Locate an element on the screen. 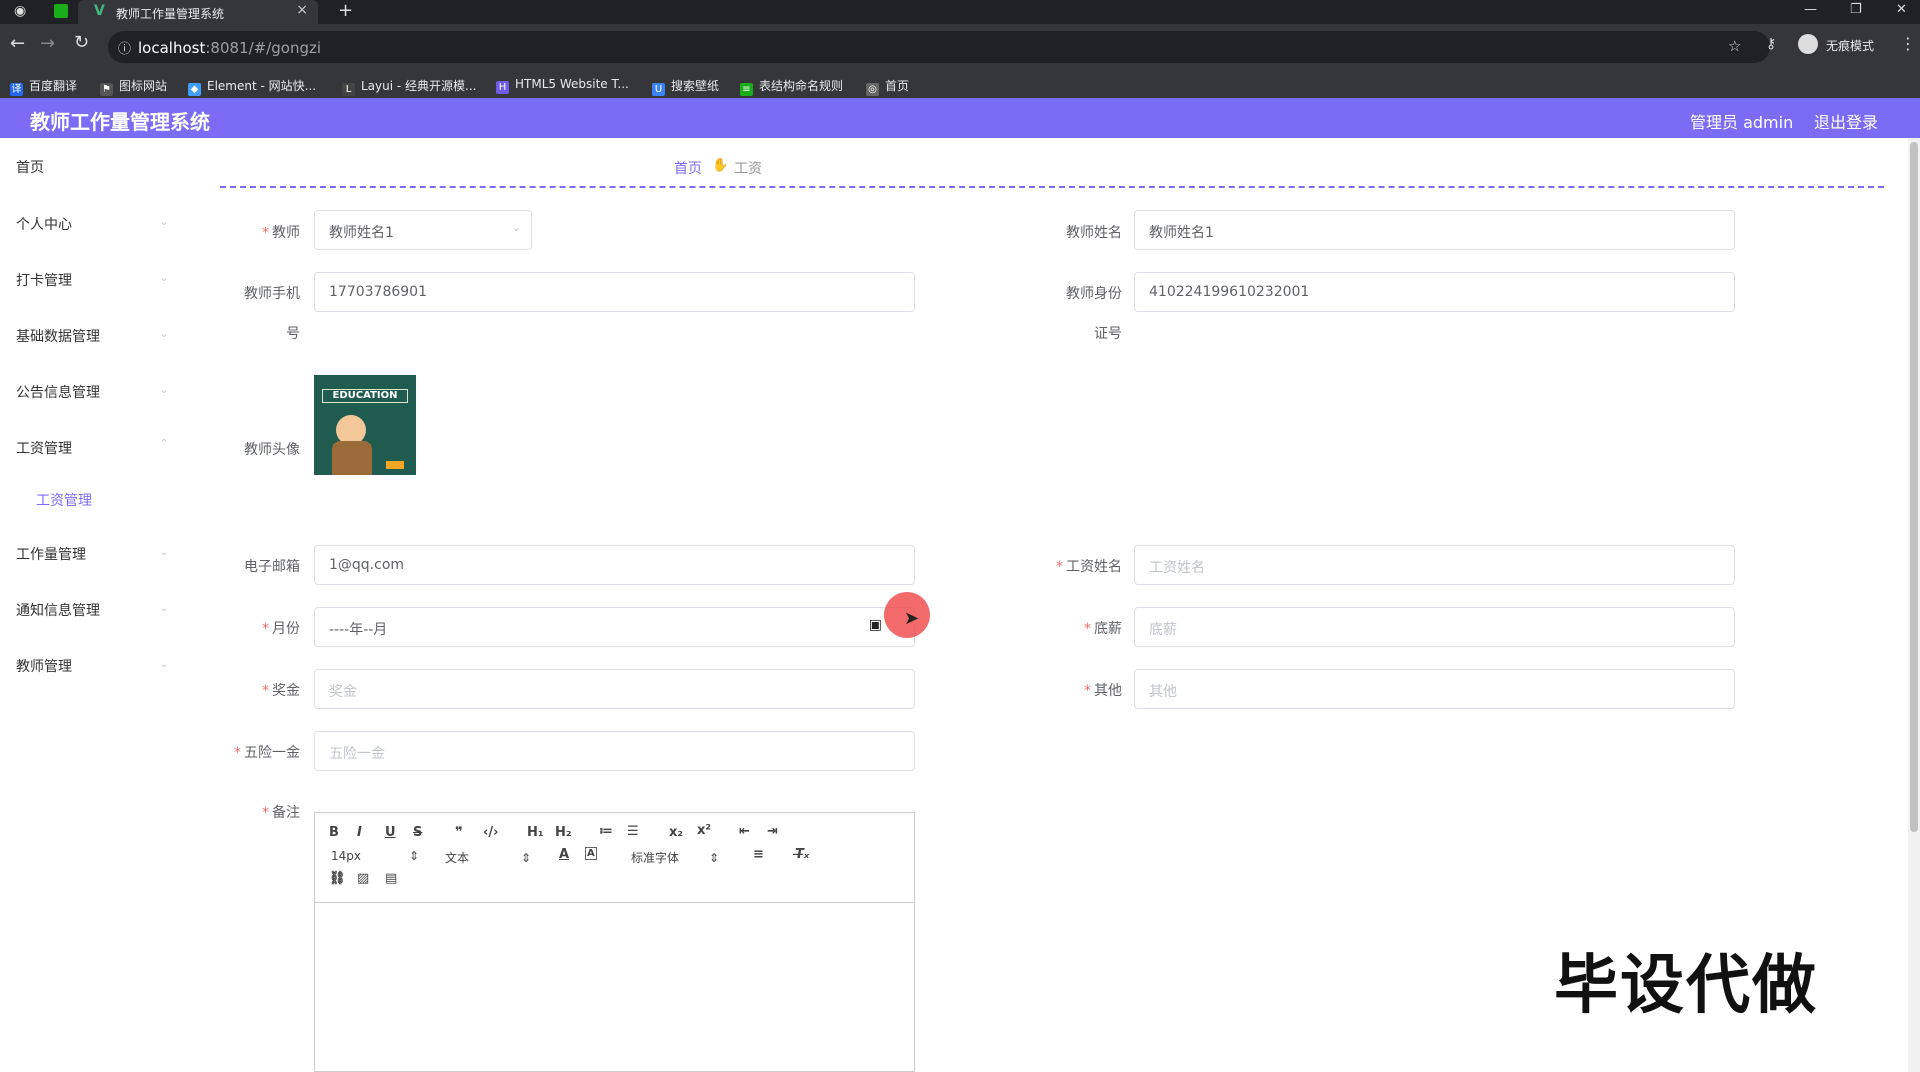  teacher-avatar: EDUCATION is located at coordinates (365, 425).